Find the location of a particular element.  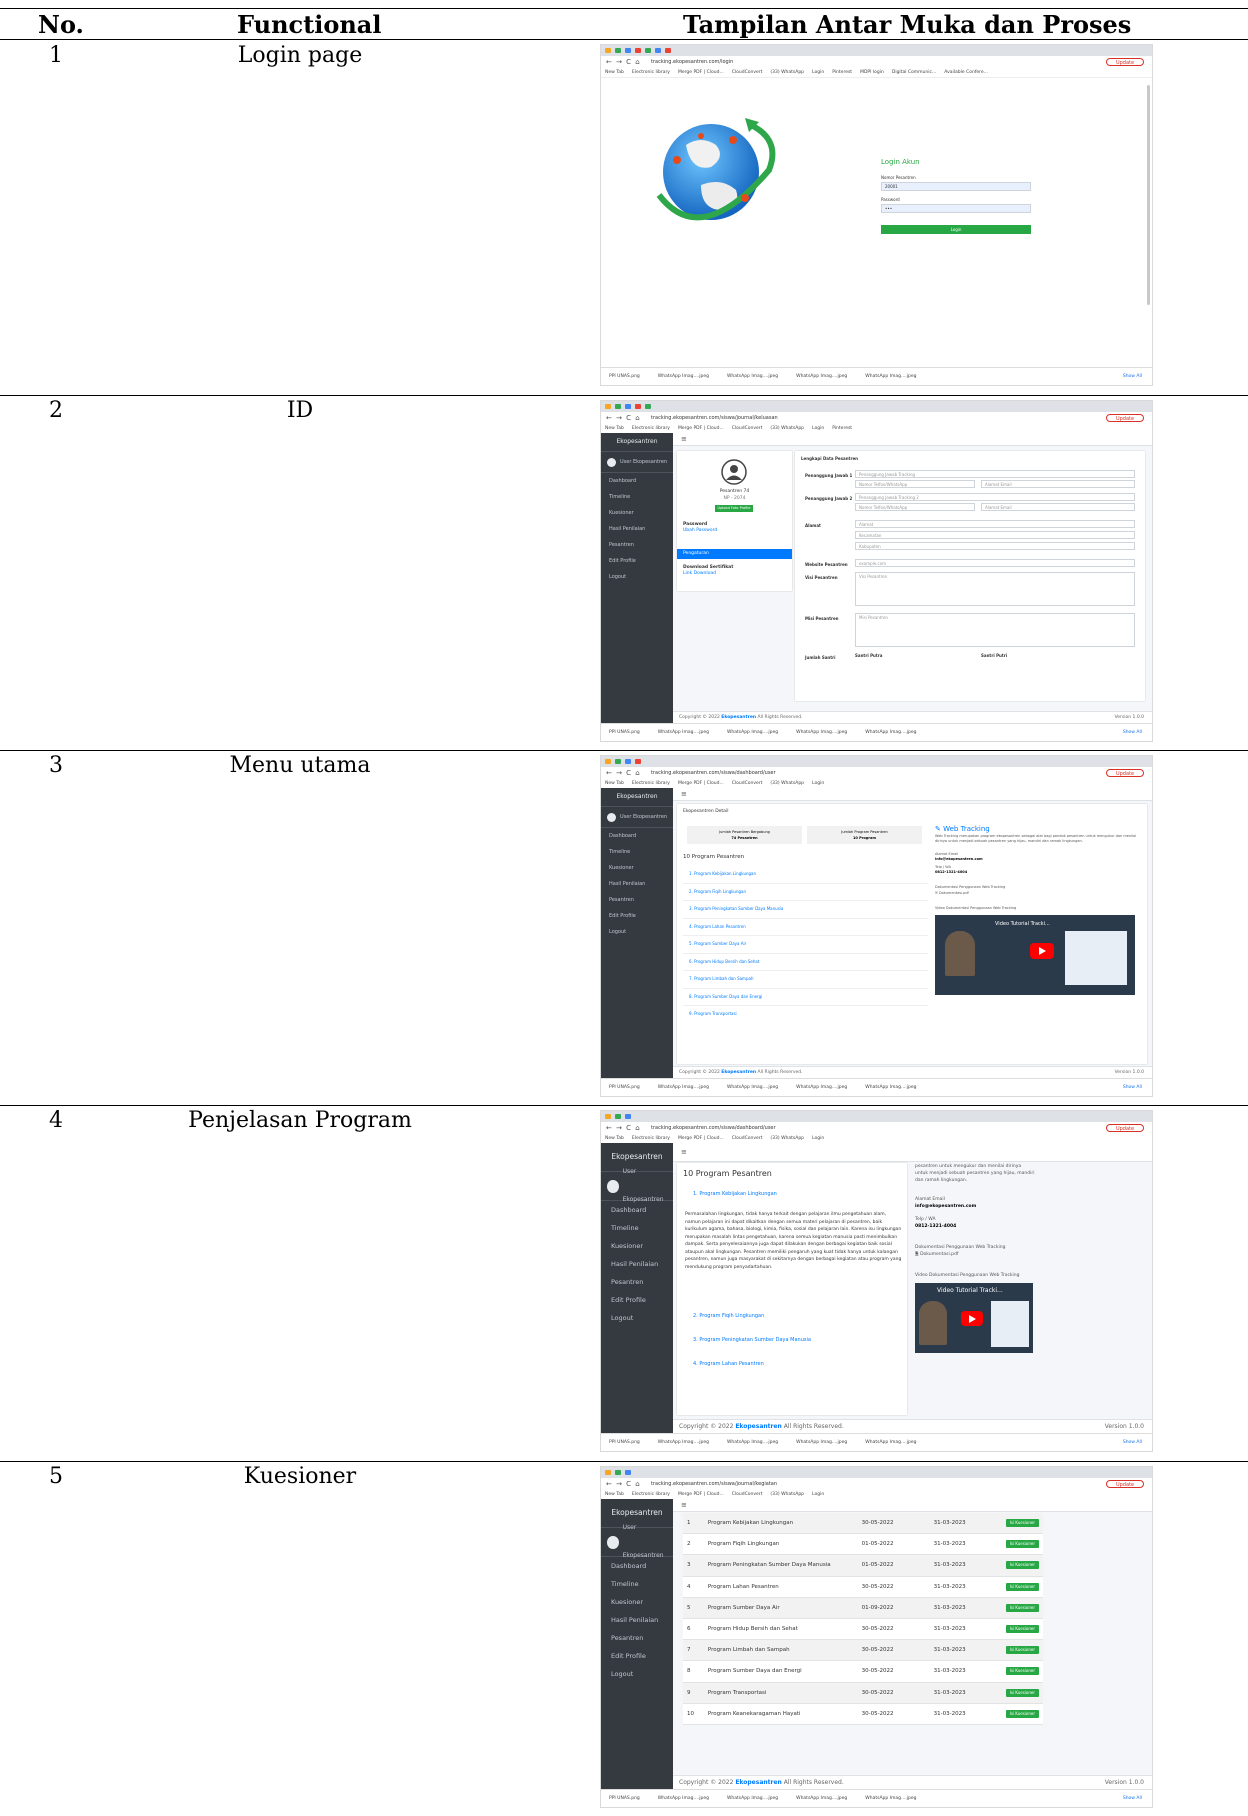

program-link: 7. Program Limbah dan Sampah is located at coordinates (805, 980).